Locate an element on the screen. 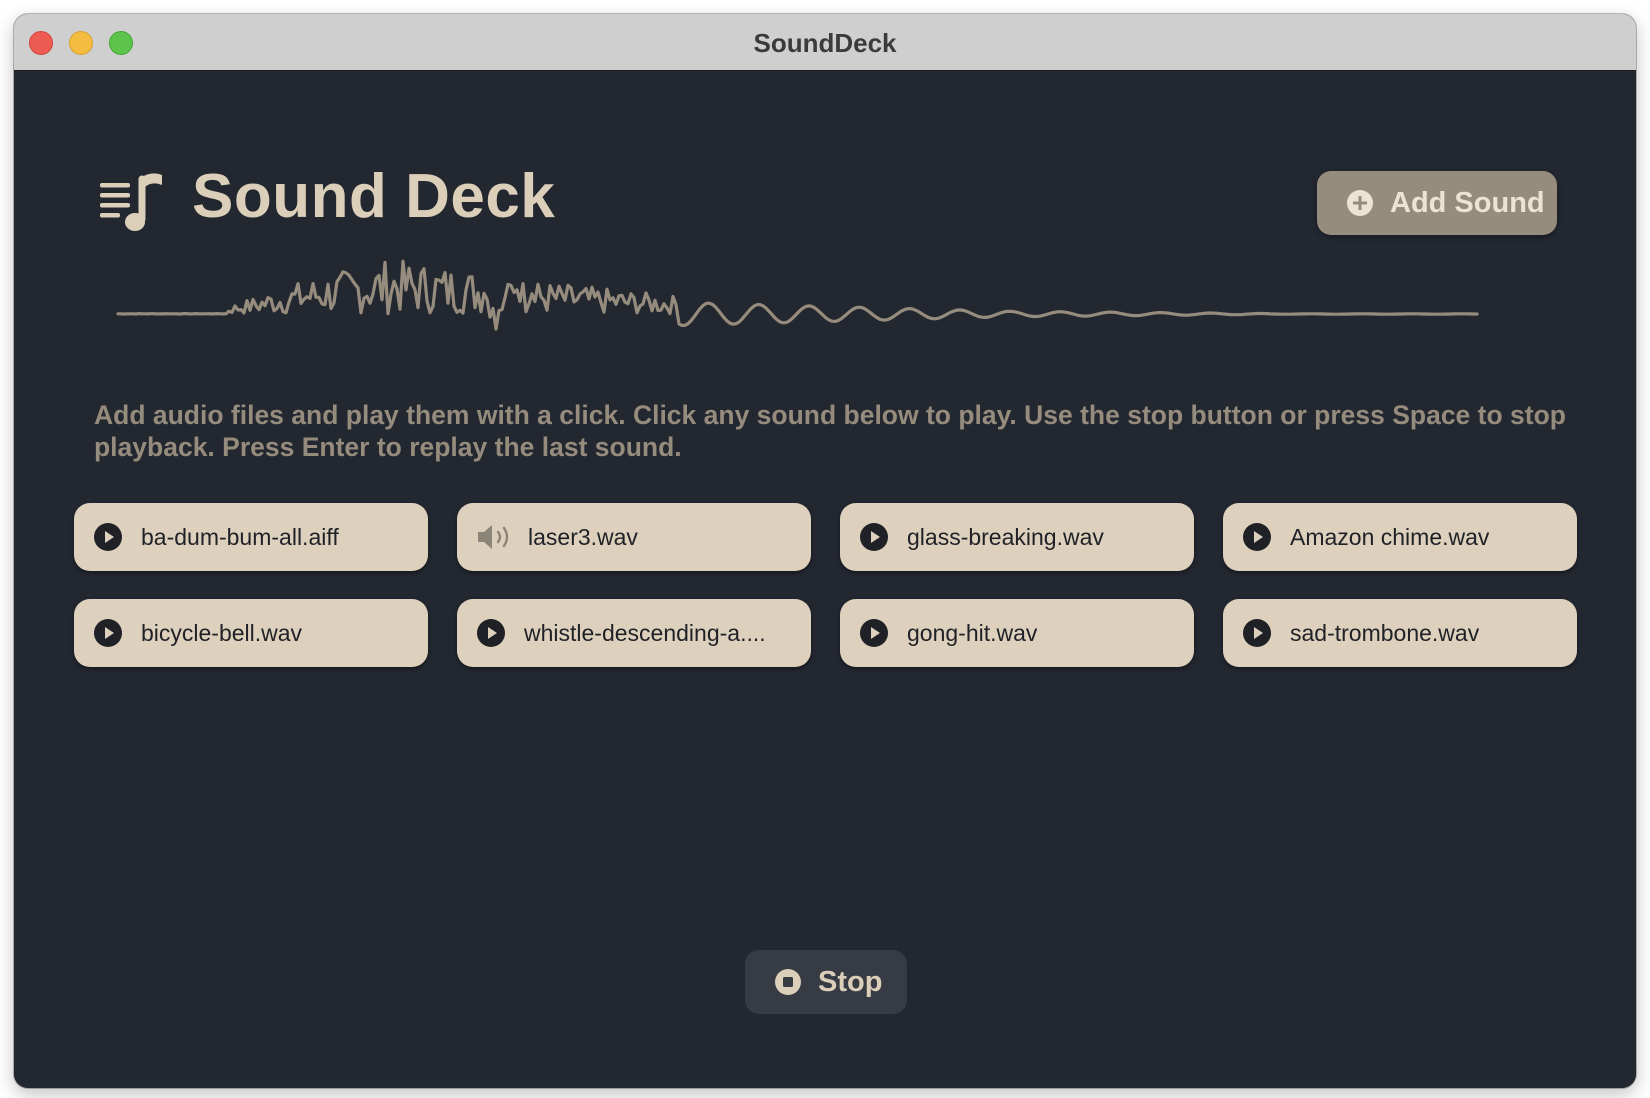  waveform-visualizer is located at coordinates (797, 295).